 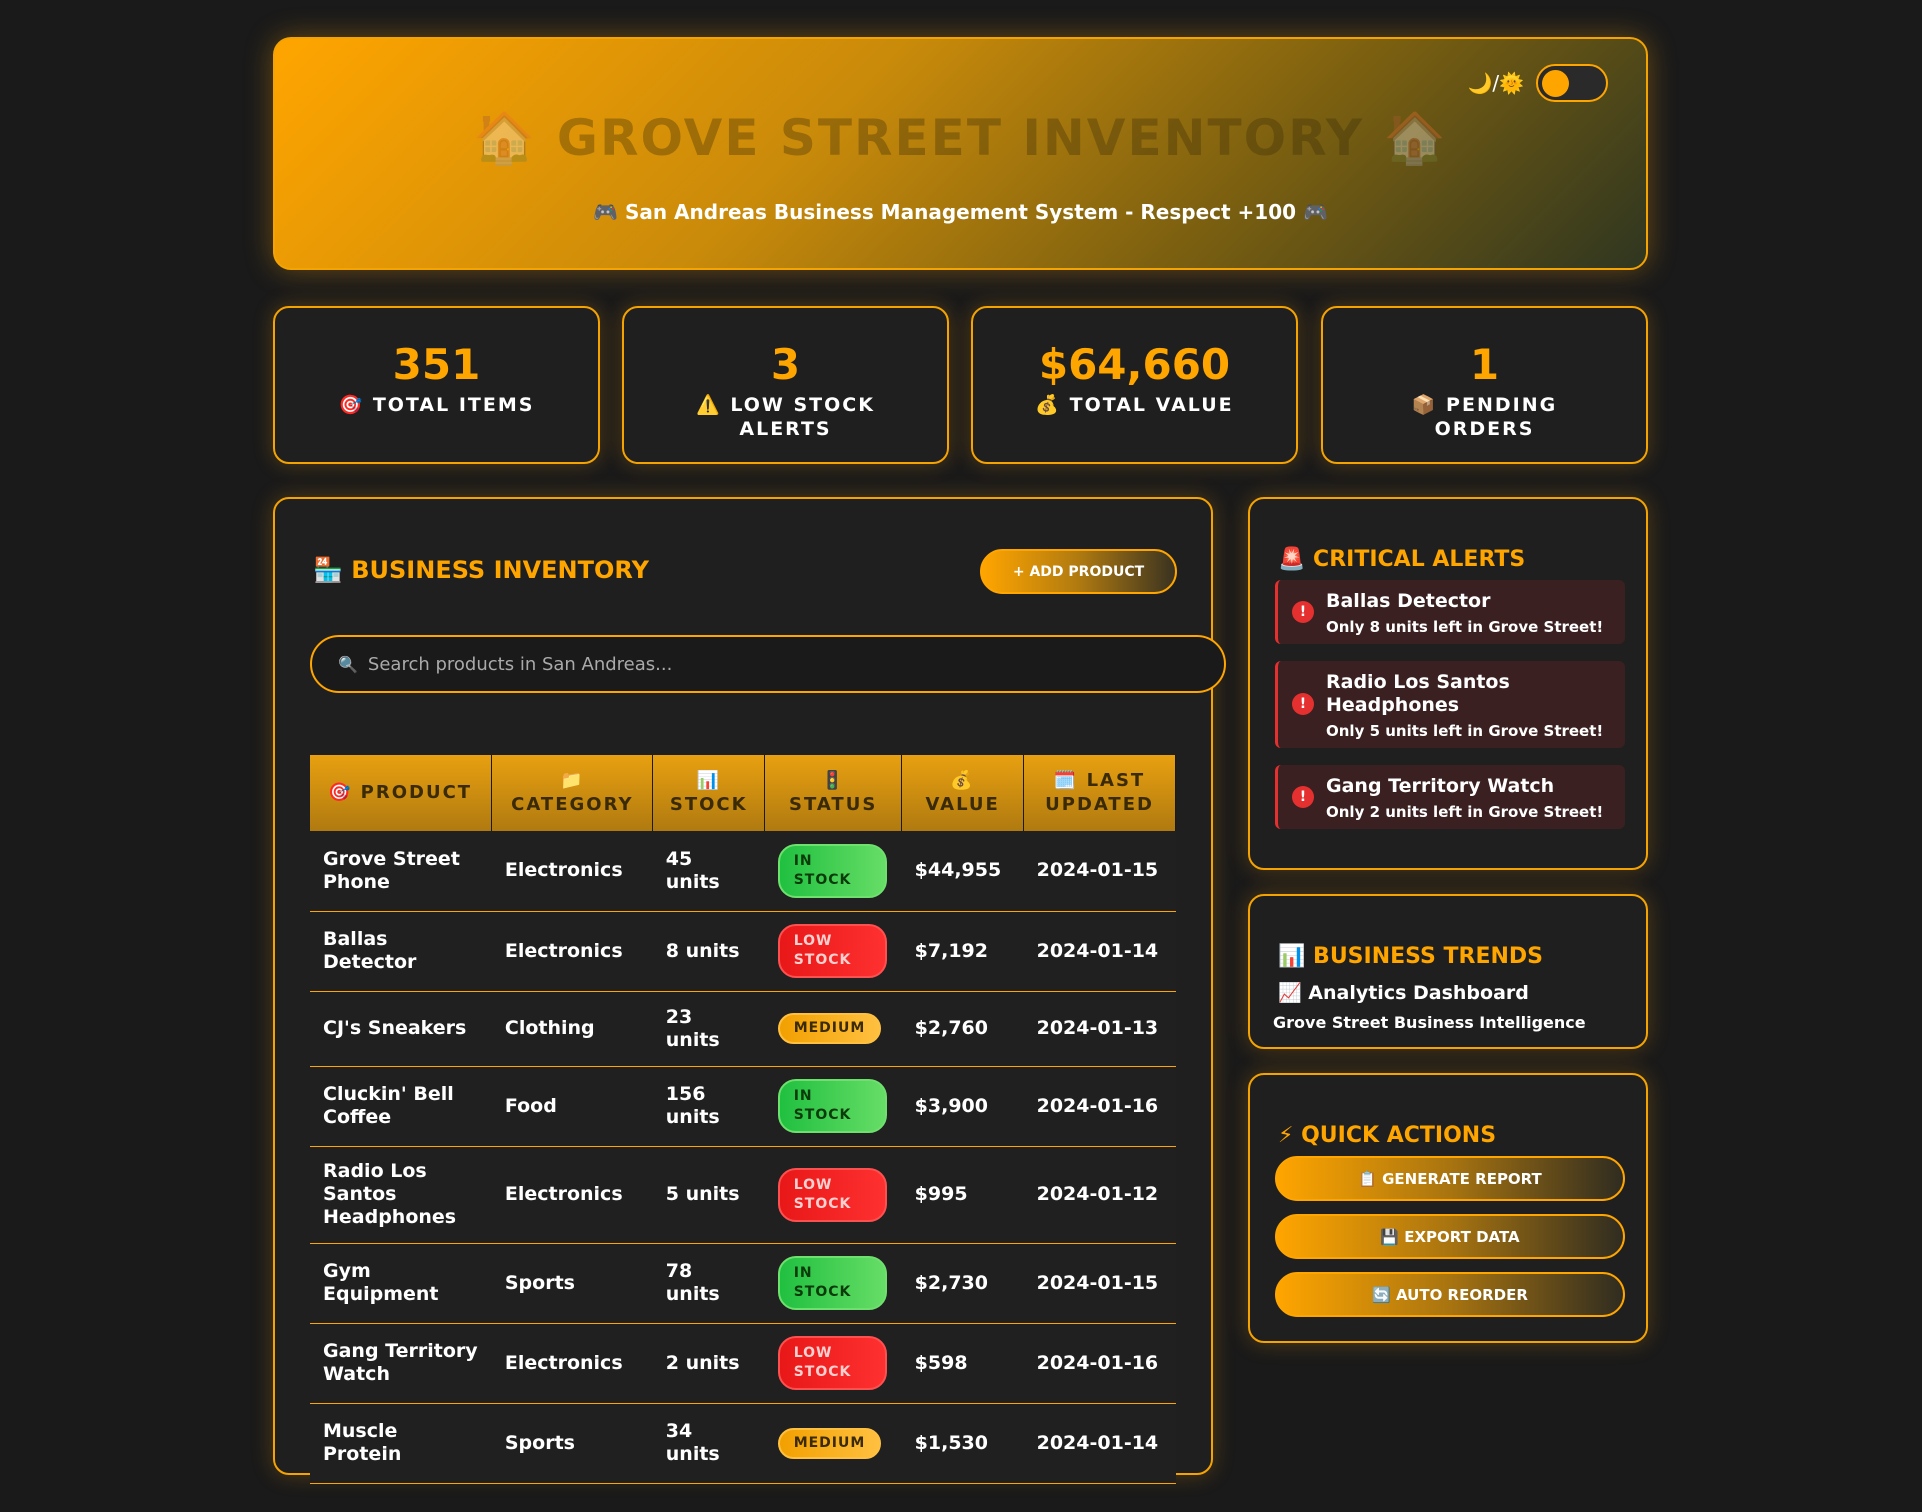 I want to click on cell-stock: 23 units, so click(x=708, y=1029).